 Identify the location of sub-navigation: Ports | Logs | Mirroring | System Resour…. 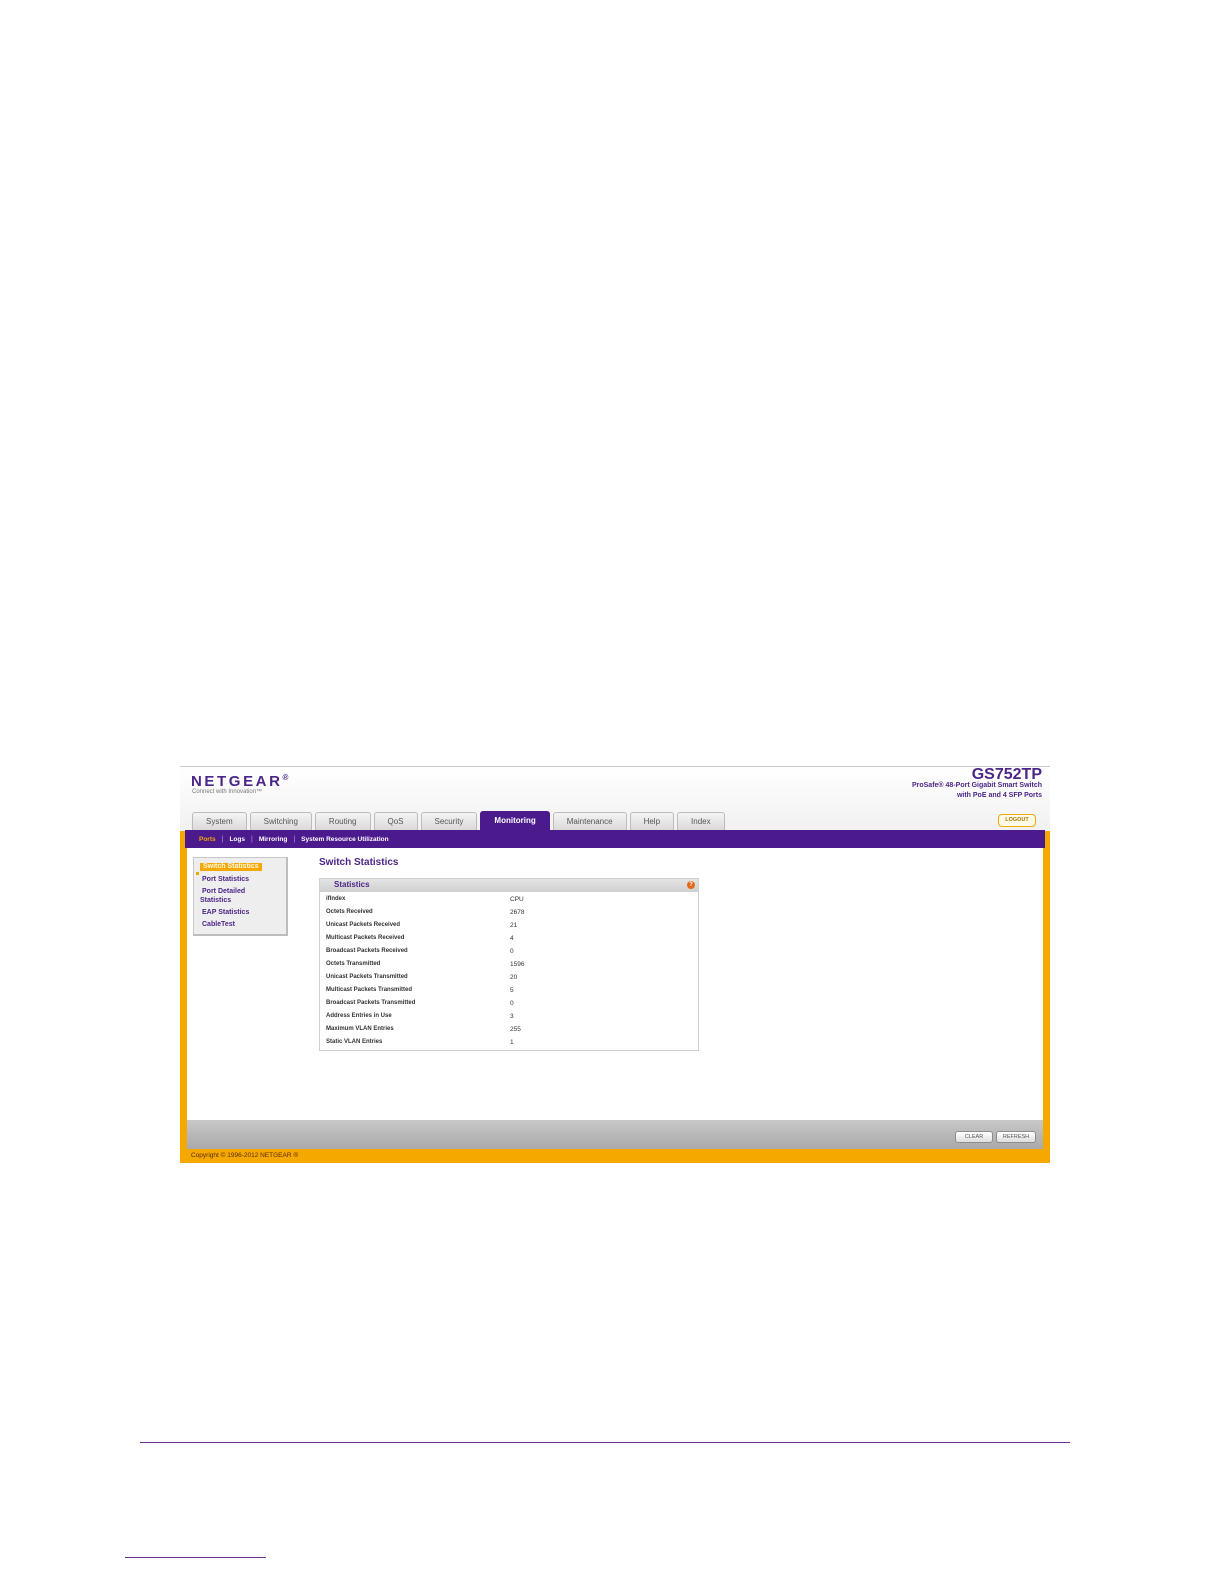
(615, 839).